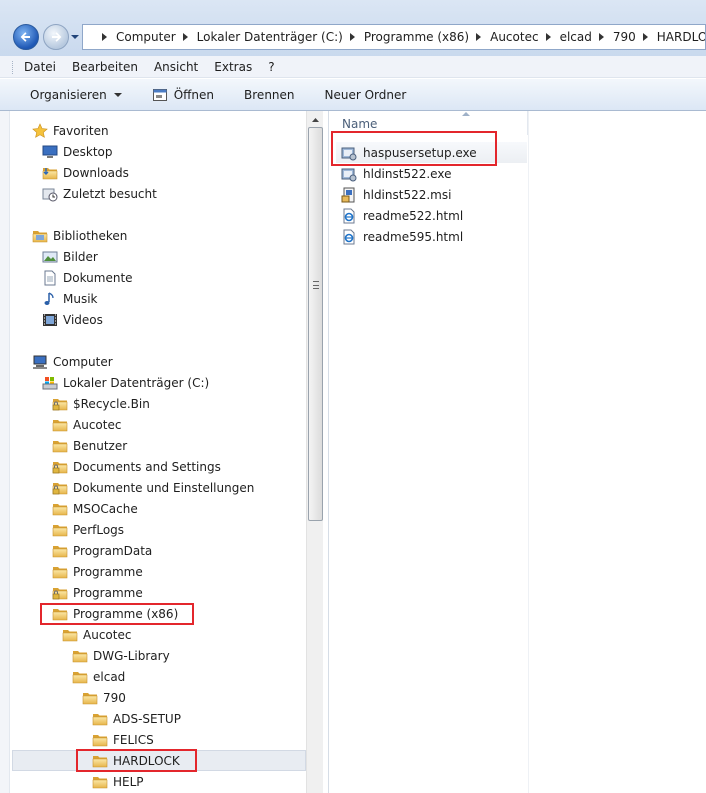 Image resolution: width=706 pixels, height=793 pixels. Describe the element at coordinates (77, 151) in the screenshot. I see `tree-item-desktop: Desktop` at that location.